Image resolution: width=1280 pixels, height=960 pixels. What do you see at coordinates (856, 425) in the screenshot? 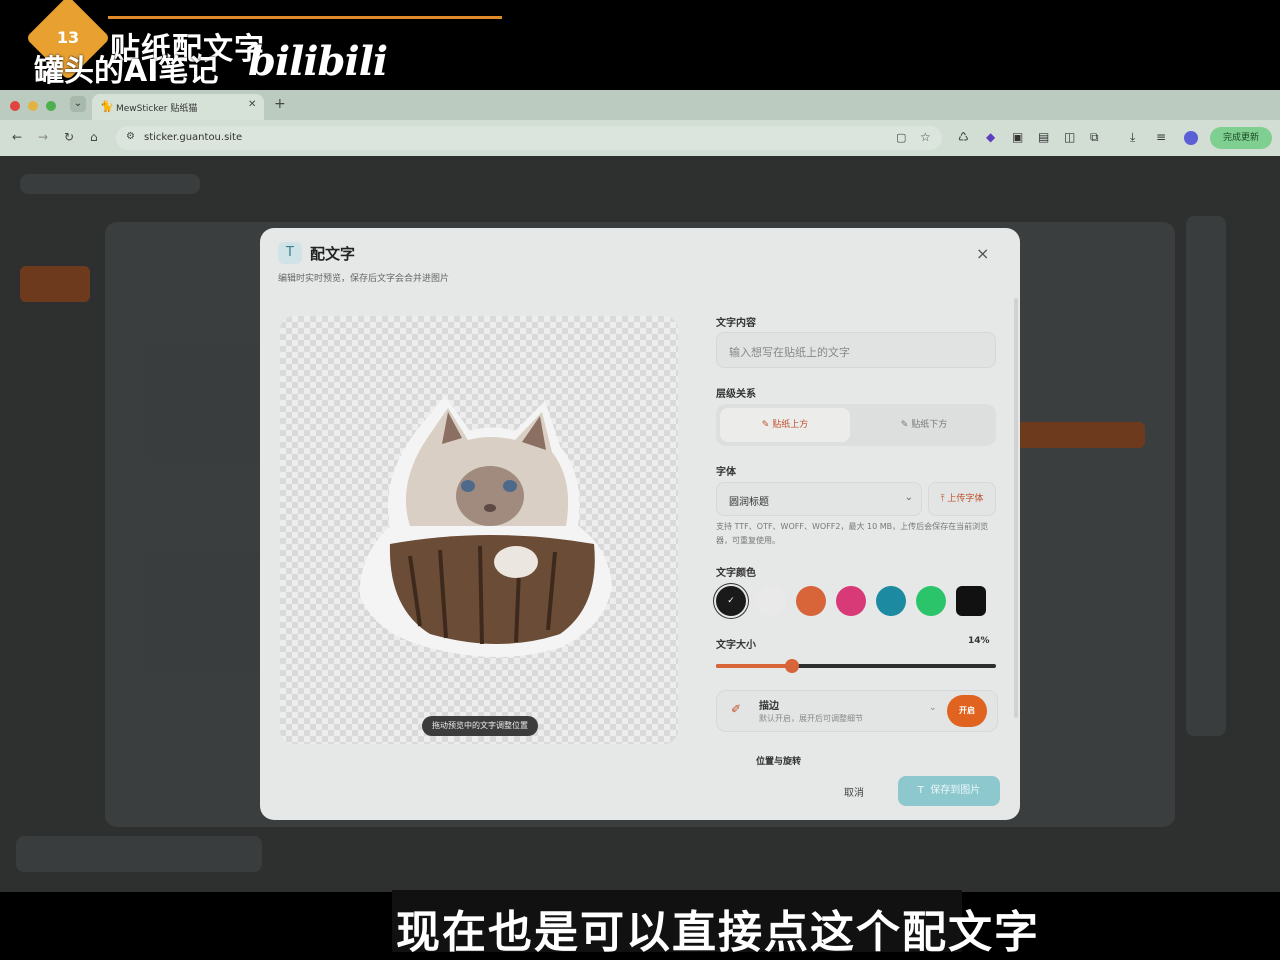
I see `layer-toggle-group: ✎ 贴纸上方 ✎ 贴纸下方` at bounding box center [856, 425].